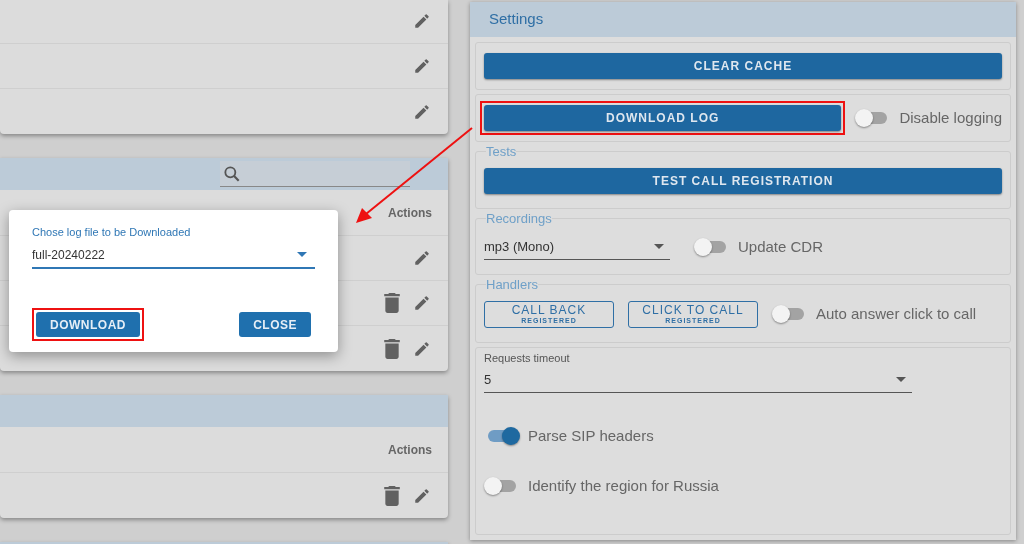 The height and width of the screenshot is (544, 1024). I want to click on action-button: TEST CALL REGISTRATION, so click(743, 180).